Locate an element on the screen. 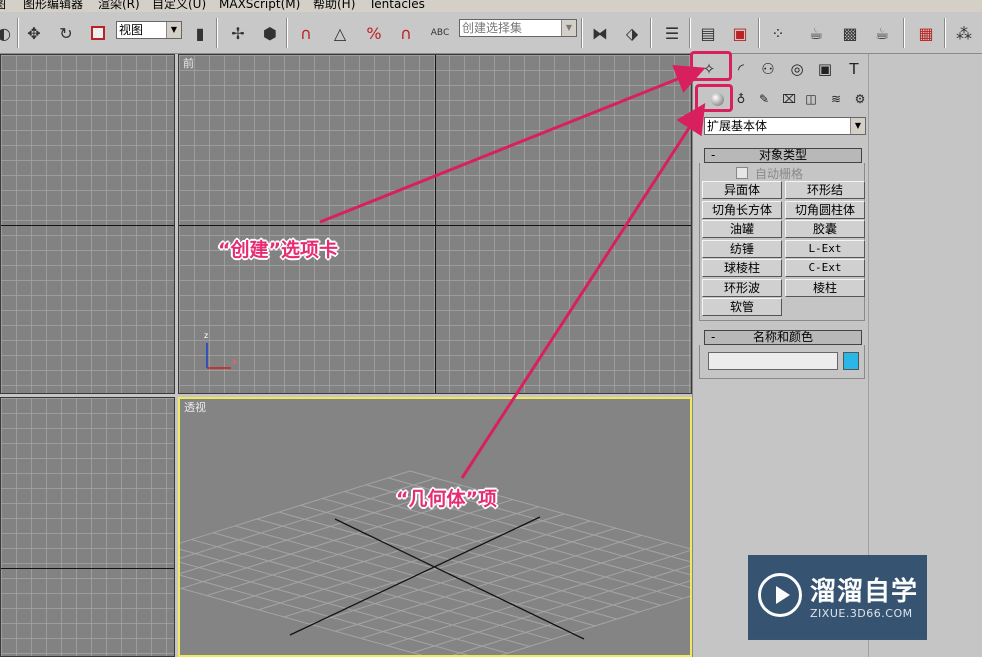  edit-named-selection-icon: ABC is located at coordinates (440, 33).